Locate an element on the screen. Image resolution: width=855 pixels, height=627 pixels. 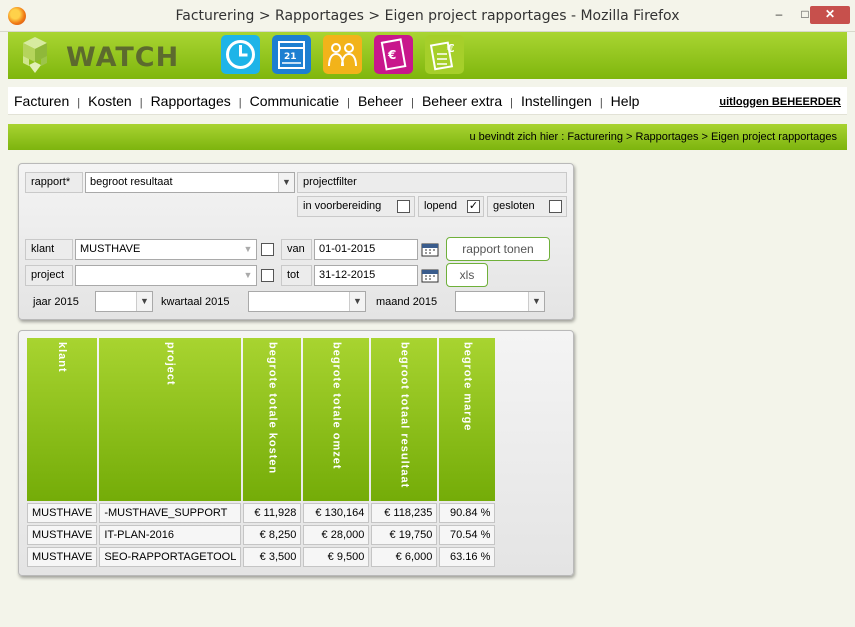
cell-omzet: € 9,500 is located at coordinates (336, 557).